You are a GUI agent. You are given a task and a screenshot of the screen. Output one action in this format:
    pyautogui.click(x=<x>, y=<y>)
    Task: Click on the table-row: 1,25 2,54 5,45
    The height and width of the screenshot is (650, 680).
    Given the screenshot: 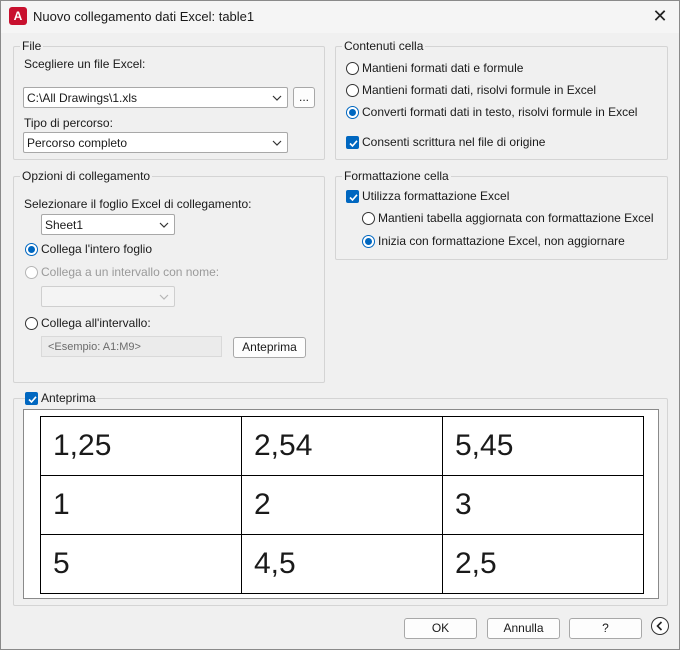 What is the action you would take?
    pyautogui.click(x=342, y=446)
    